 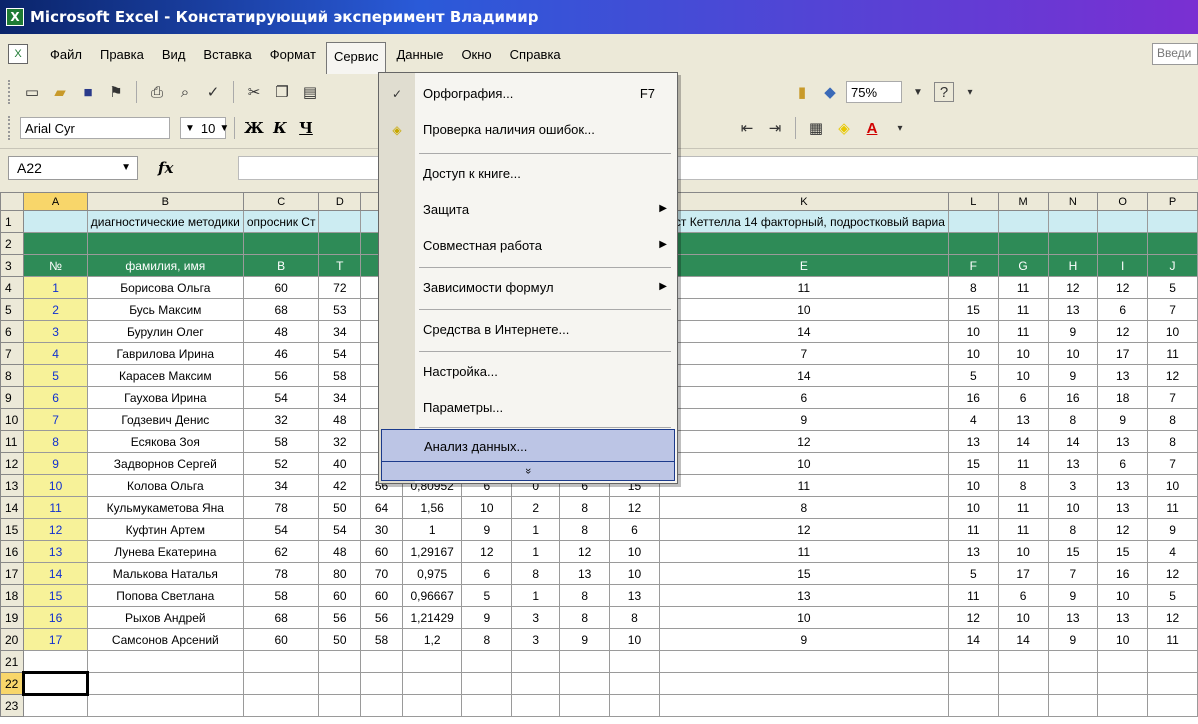 I want to click on column-header-p: P, so click(x=1172, y=201).